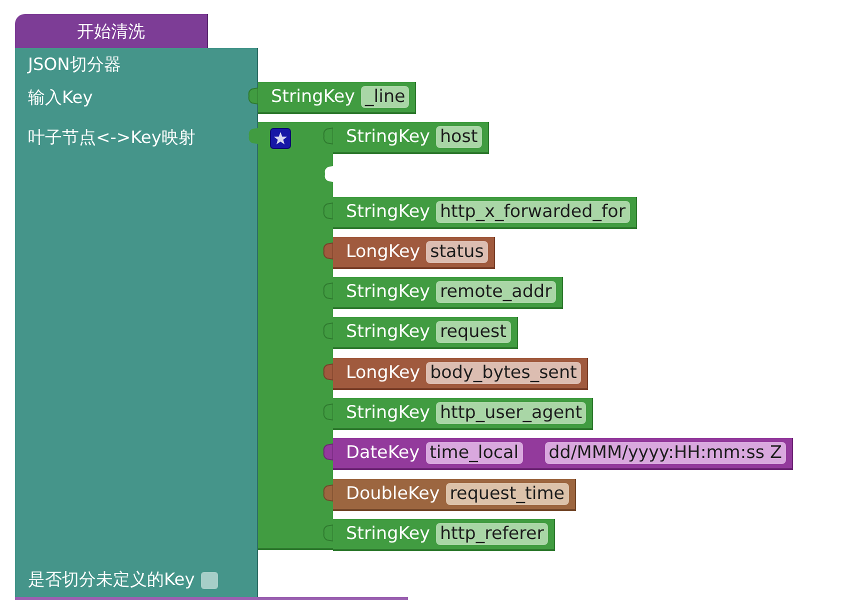  I want to click on block-label: DateKey, so click(383, 453).